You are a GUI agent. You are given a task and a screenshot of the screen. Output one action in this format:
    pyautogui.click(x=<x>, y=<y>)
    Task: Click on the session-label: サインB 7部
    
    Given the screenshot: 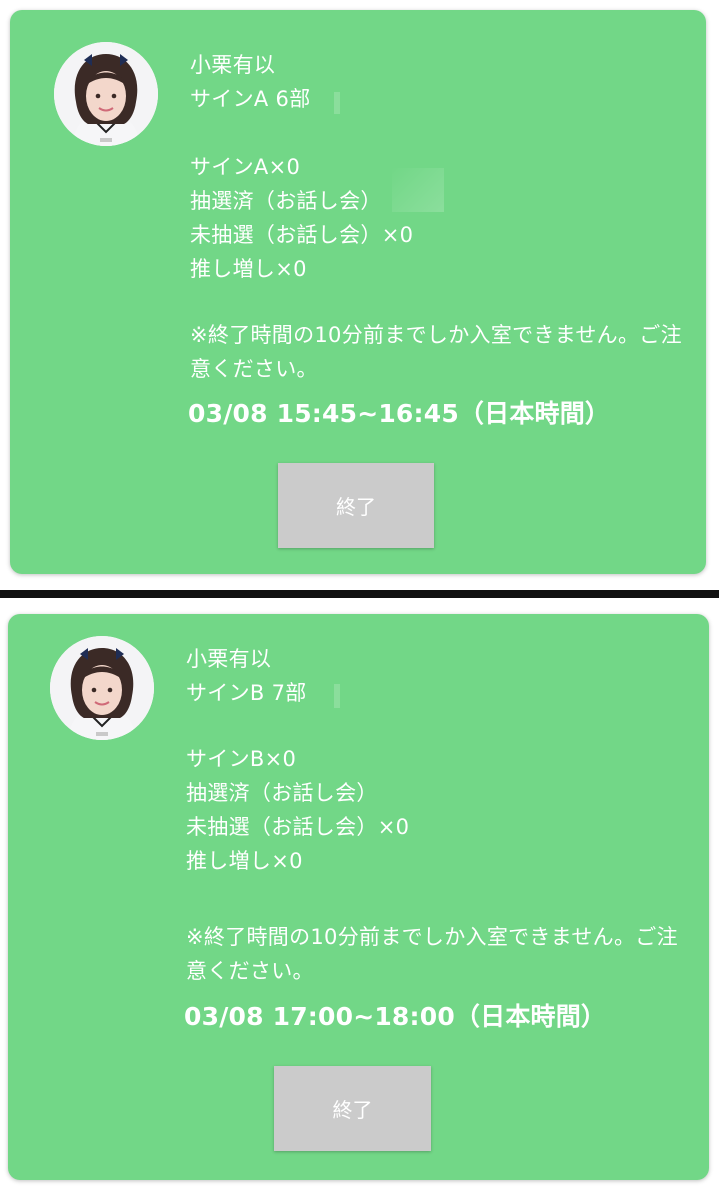 What is the action you would take?
    pyautogui.click(x=246, y=693)
    